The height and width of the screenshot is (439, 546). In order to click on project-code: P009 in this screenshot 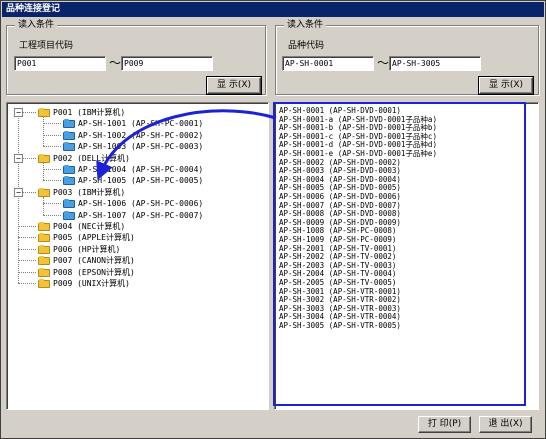, I will do `click(63, 283)`.